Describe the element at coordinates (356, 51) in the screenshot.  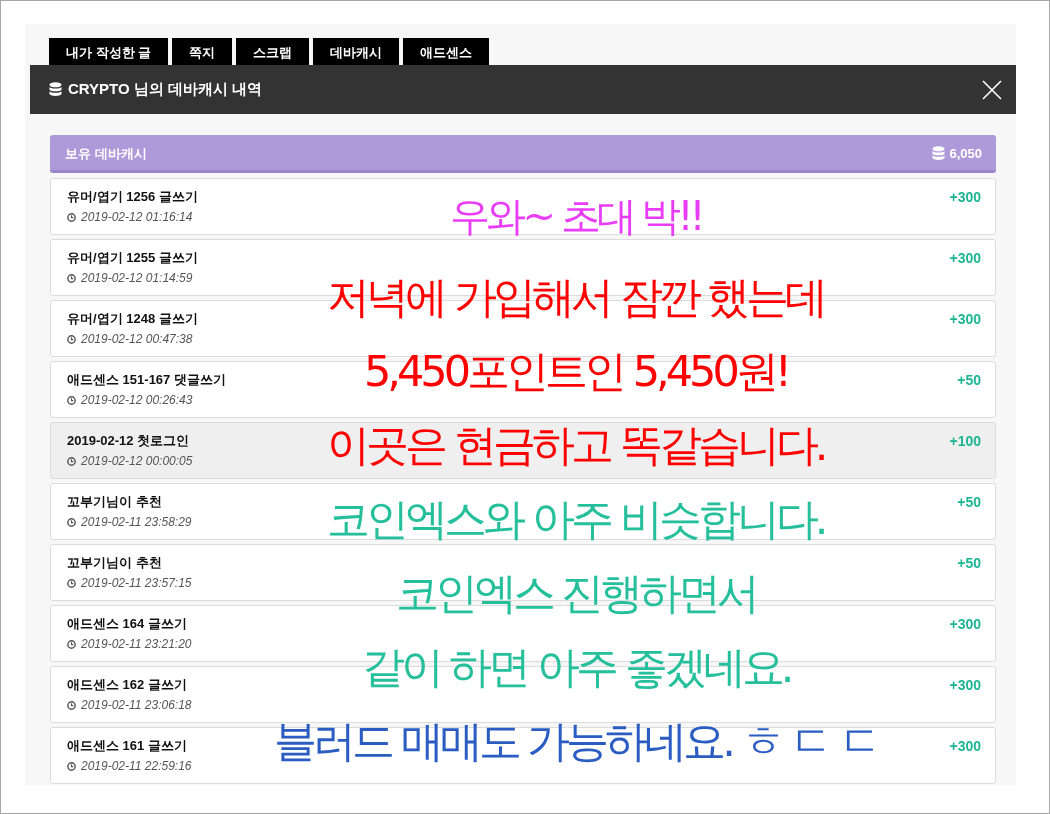
I see `tab: 데바캐시` at that location.